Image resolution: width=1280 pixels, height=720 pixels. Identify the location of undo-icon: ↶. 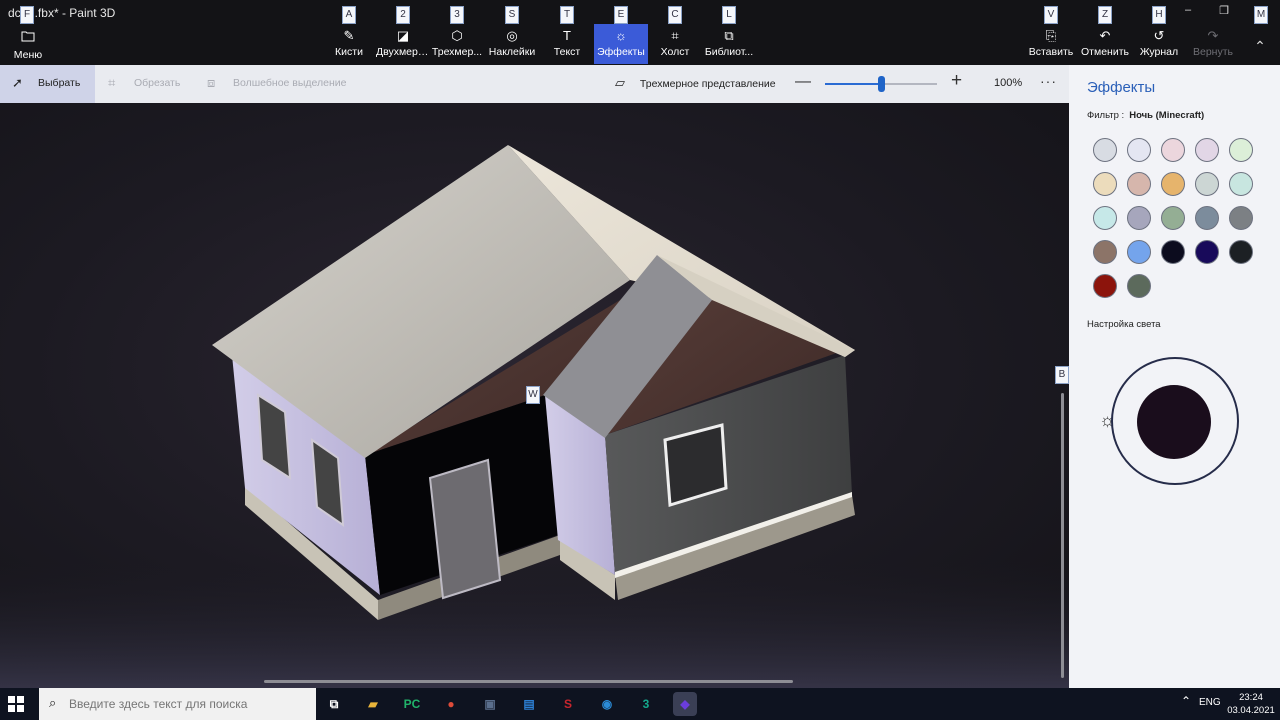
(1105, 35).